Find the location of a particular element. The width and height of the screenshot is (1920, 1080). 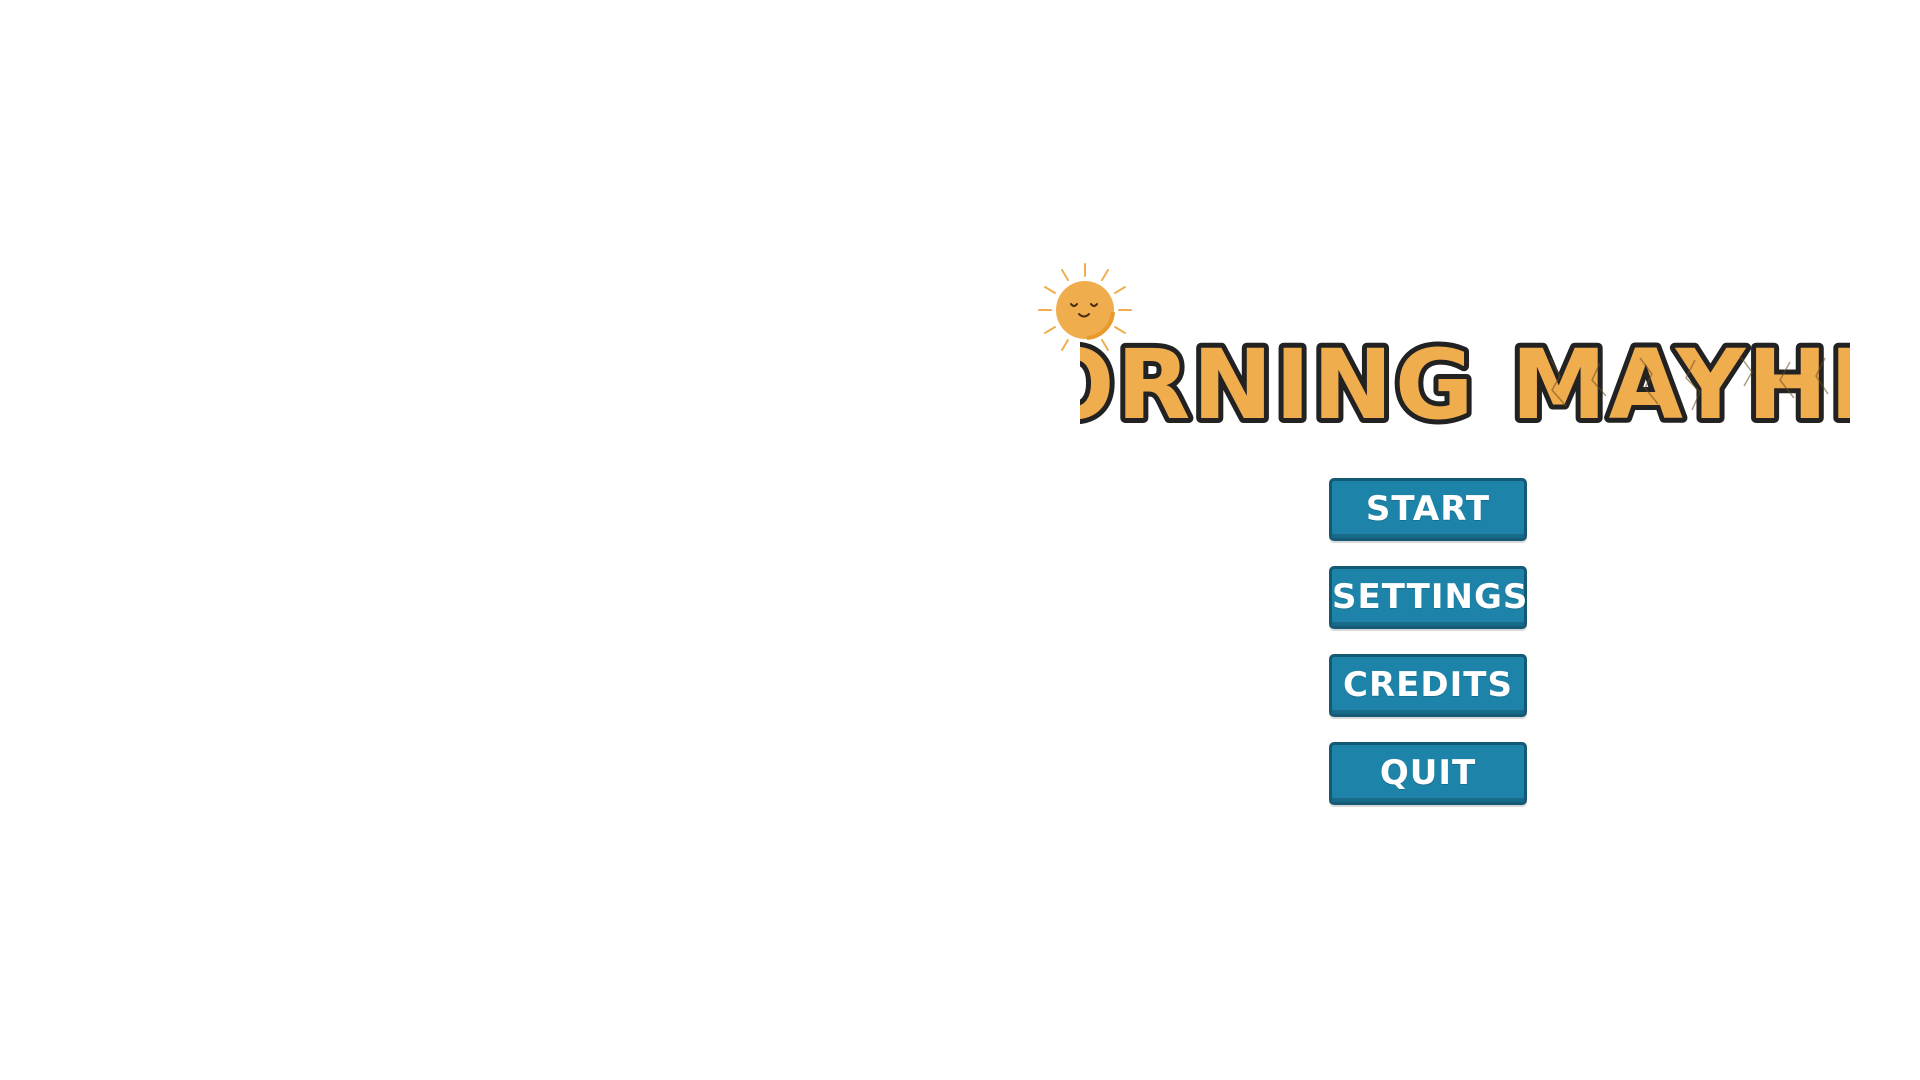

quit-button: QUIT is located at coordinates (1428, 773).